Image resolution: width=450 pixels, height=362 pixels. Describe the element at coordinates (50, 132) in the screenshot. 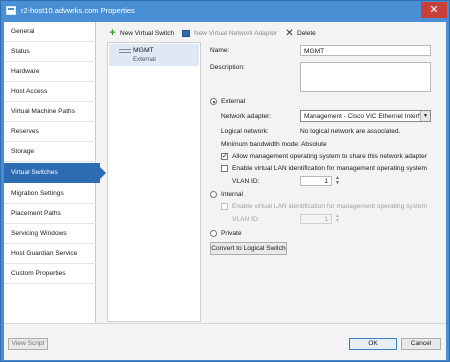

I see `nav-item-reserves: Reserves` at that location.